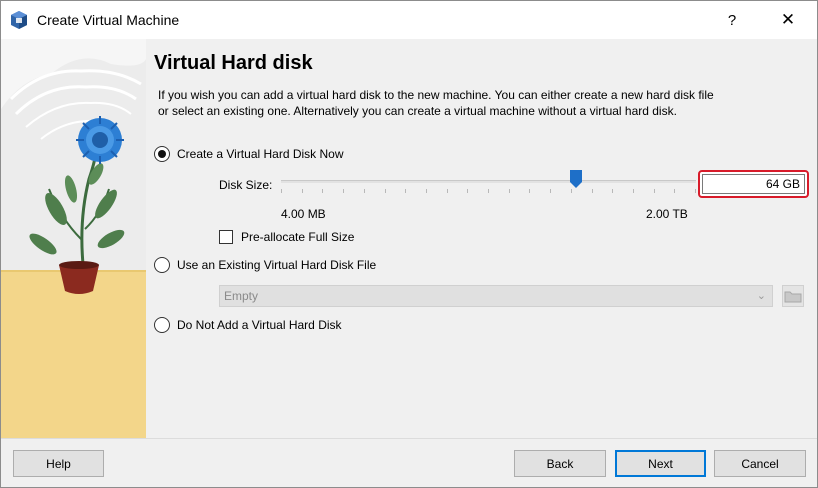  What do you see at coordinates (162, 265) in the screenshot?
I see `use-existing-disk-radio` at bounding box center [162, 265].